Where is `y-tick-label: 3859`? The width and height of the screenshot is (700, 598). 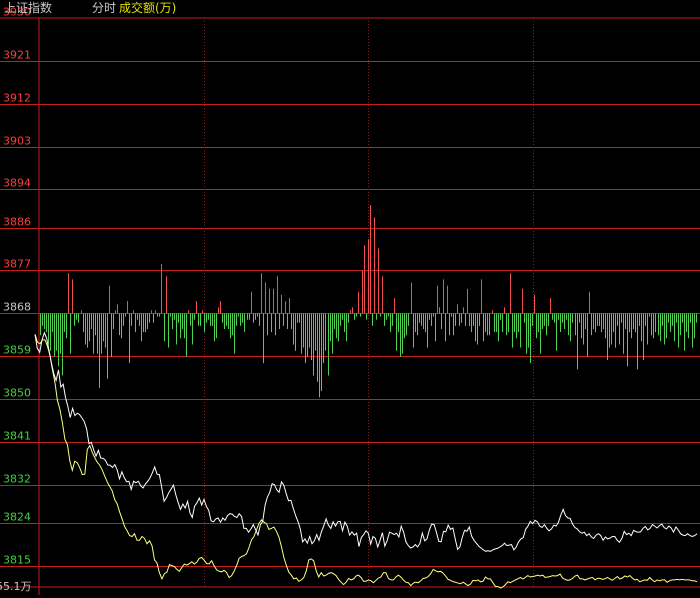 y-tick-label: 3859 is located at coordinates (17, 350).